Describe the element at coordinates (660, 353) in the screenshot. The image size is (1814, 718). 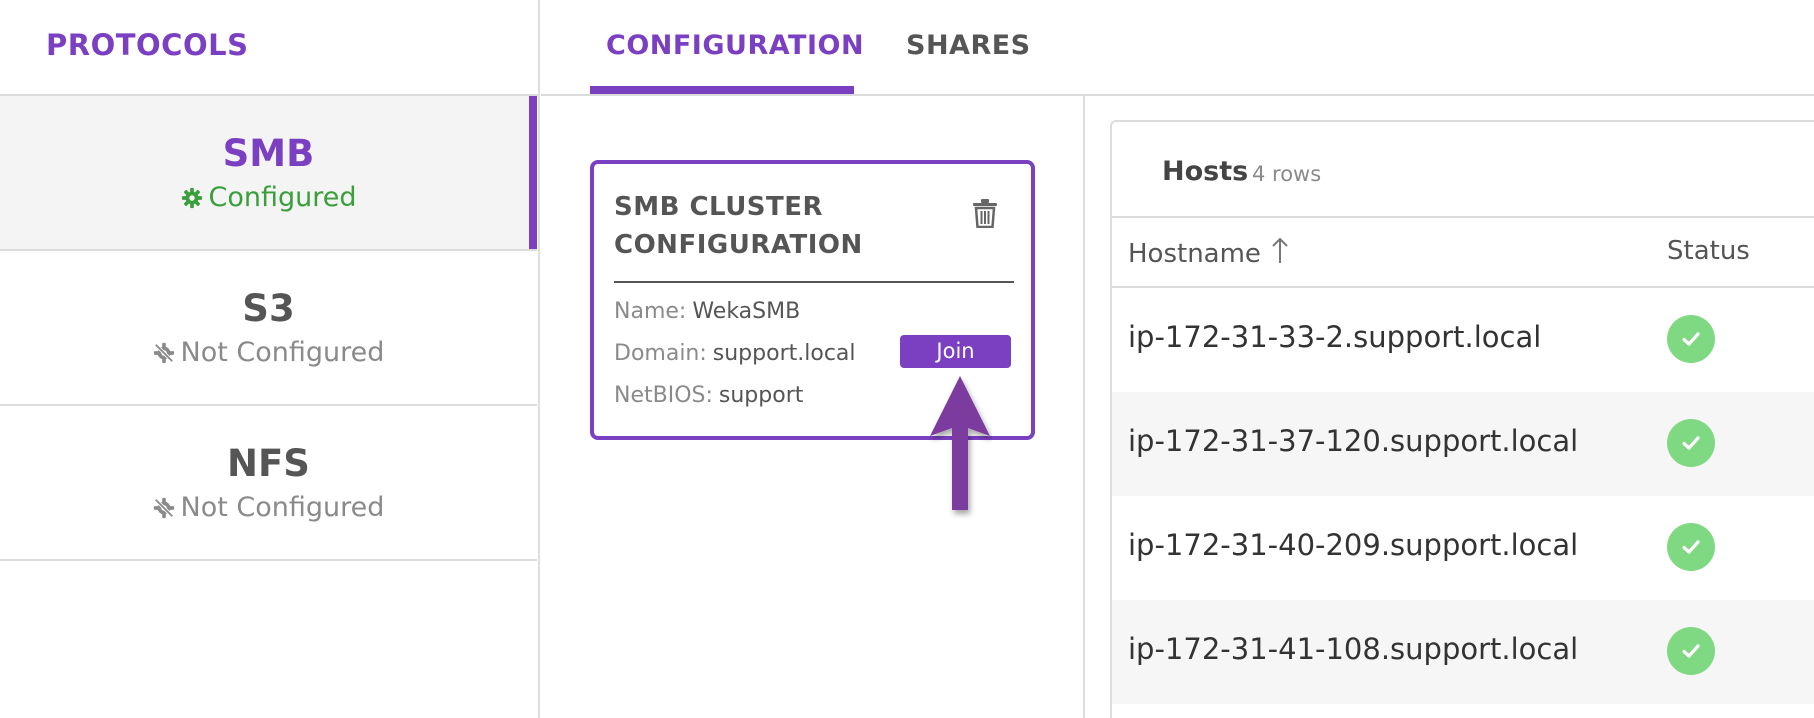
I see `domain-label: Domain:` at that location.